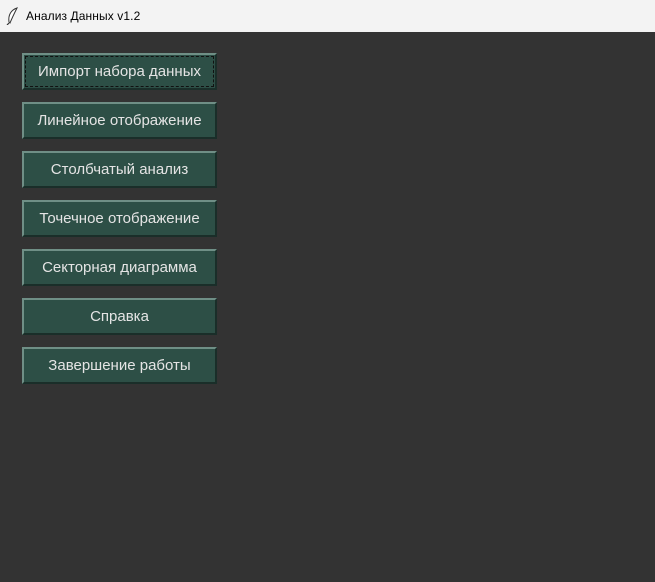  What do you see at coordinates (83, 16) in the screenshot?
I see `window-title: Анализ Данных v1.2` at bounding box center [83, 16].